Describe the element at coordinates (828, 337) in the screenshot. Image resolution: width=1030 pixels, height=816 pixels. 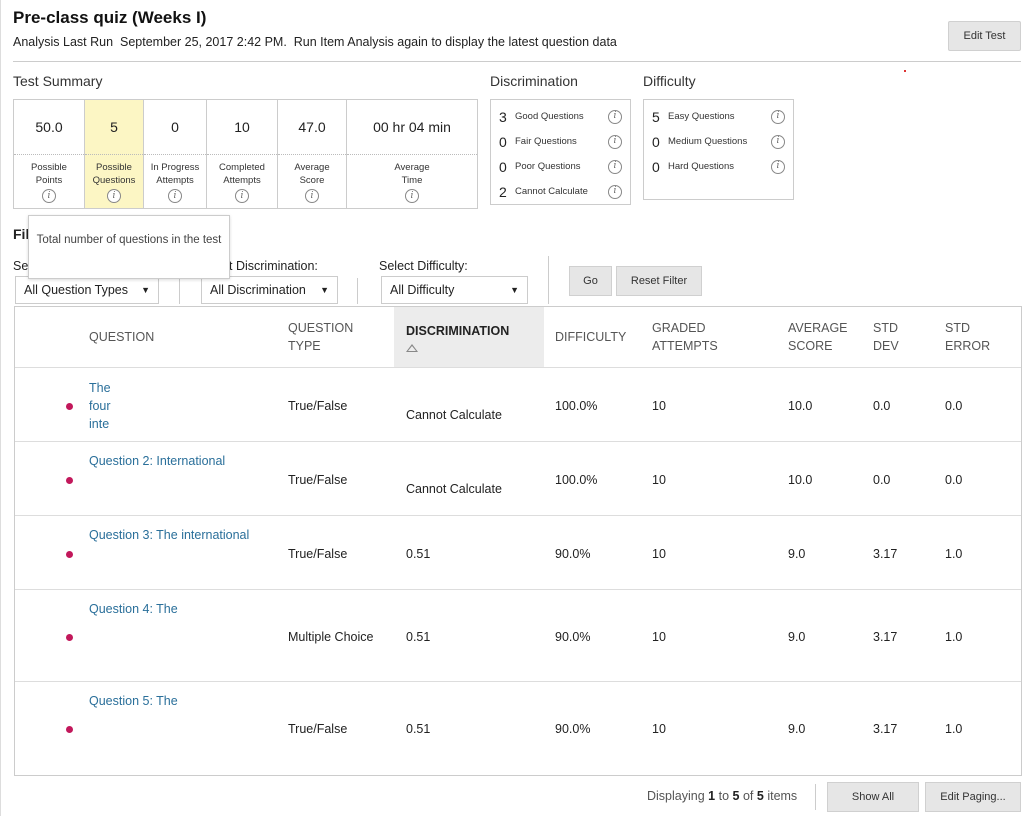
I see `col-average-score: AVERAGE SCORE` at that location.